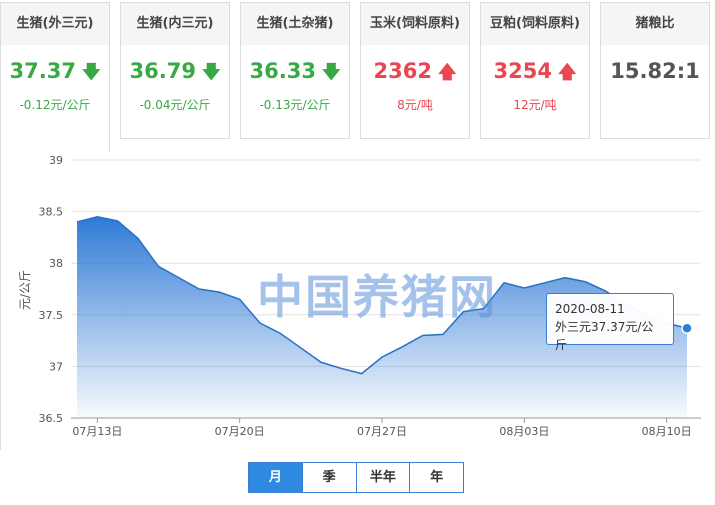  Describe the element at coordinates (535, 24) in the screenshot. I see `card-title: 豆粕(饲料原料)` at that location.